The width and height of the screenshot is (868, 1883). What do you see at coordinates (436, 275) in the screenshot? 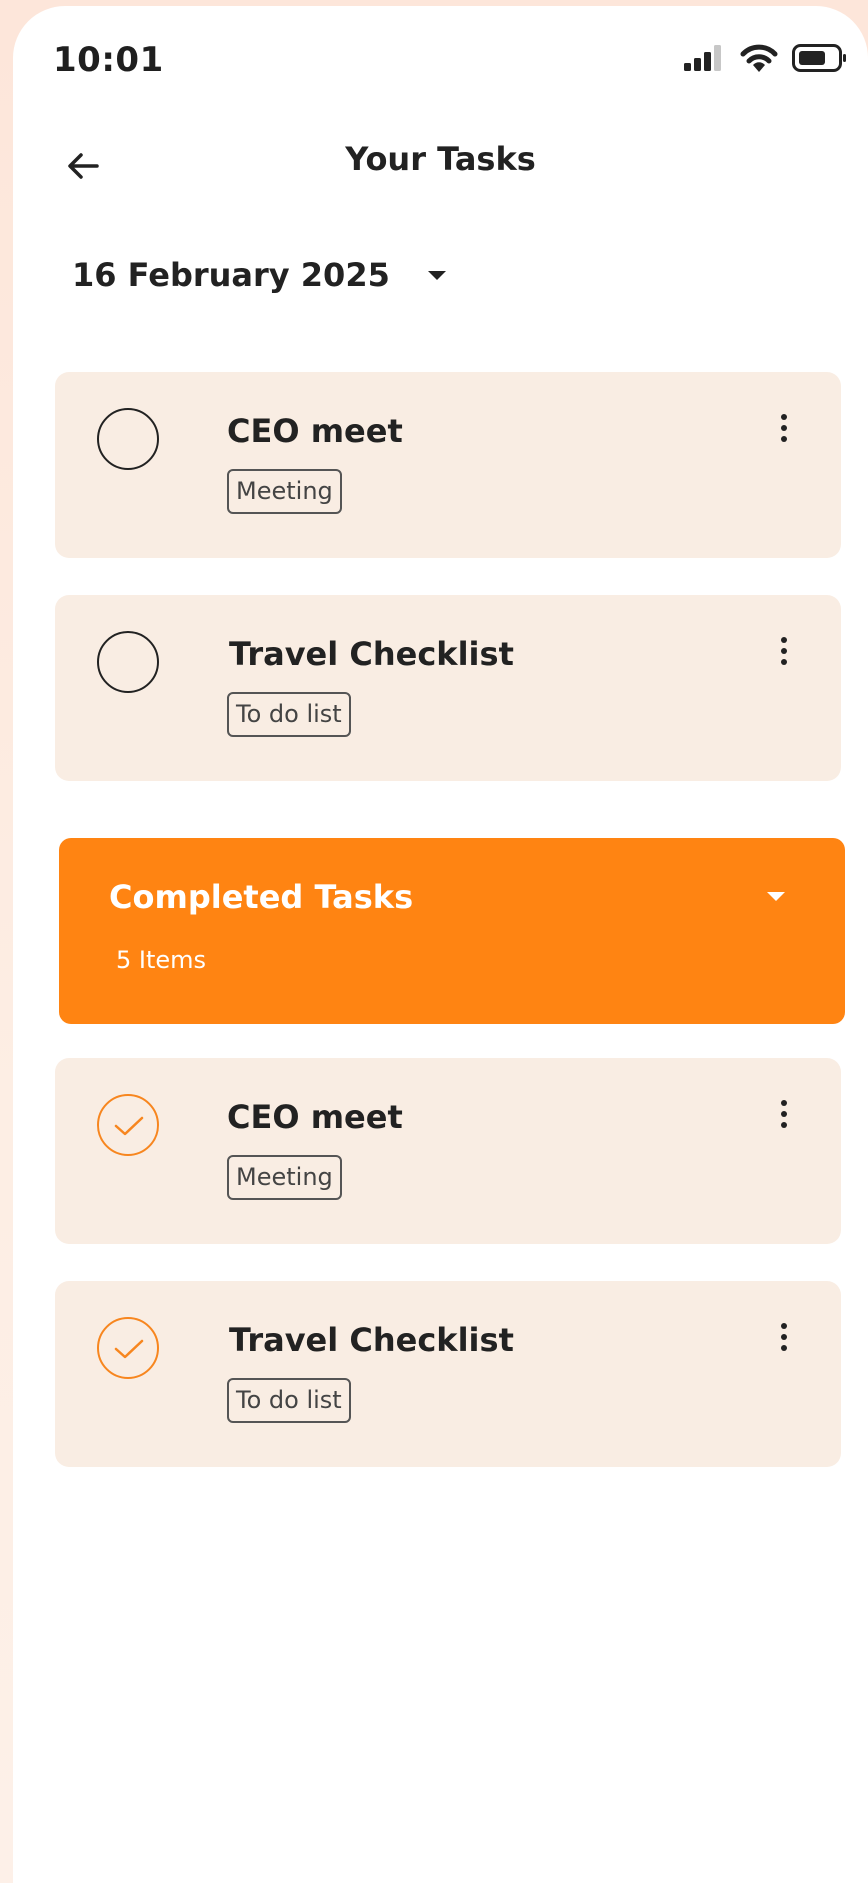
I see `caret-down-icon` at bounding box center [436, 275].